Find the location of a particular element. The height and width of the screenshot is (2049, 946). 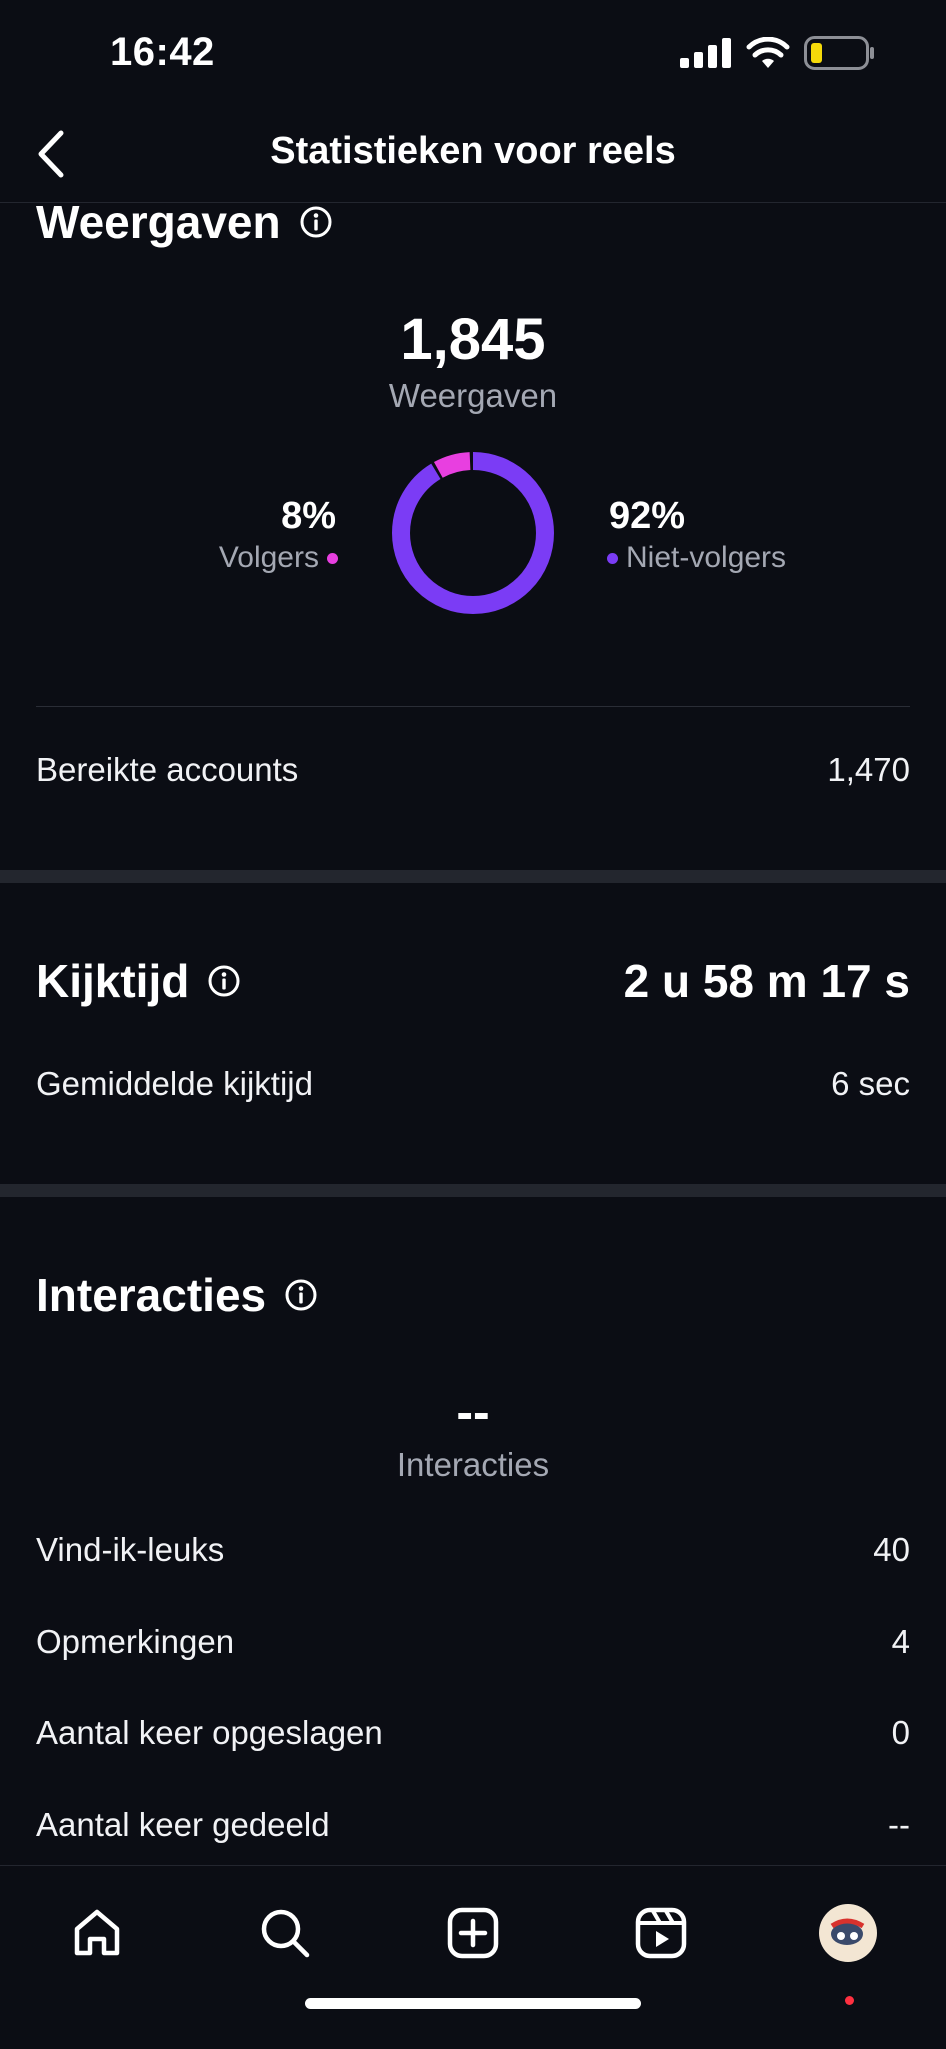

notification-dot is located at coordinates (849, 2000).